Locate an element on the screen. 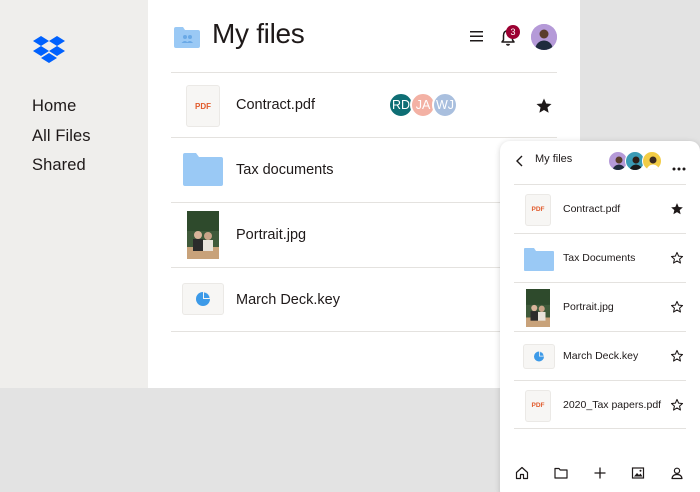 The image size is (700, 492). page-title: My files is located at coordinates (258, 33).